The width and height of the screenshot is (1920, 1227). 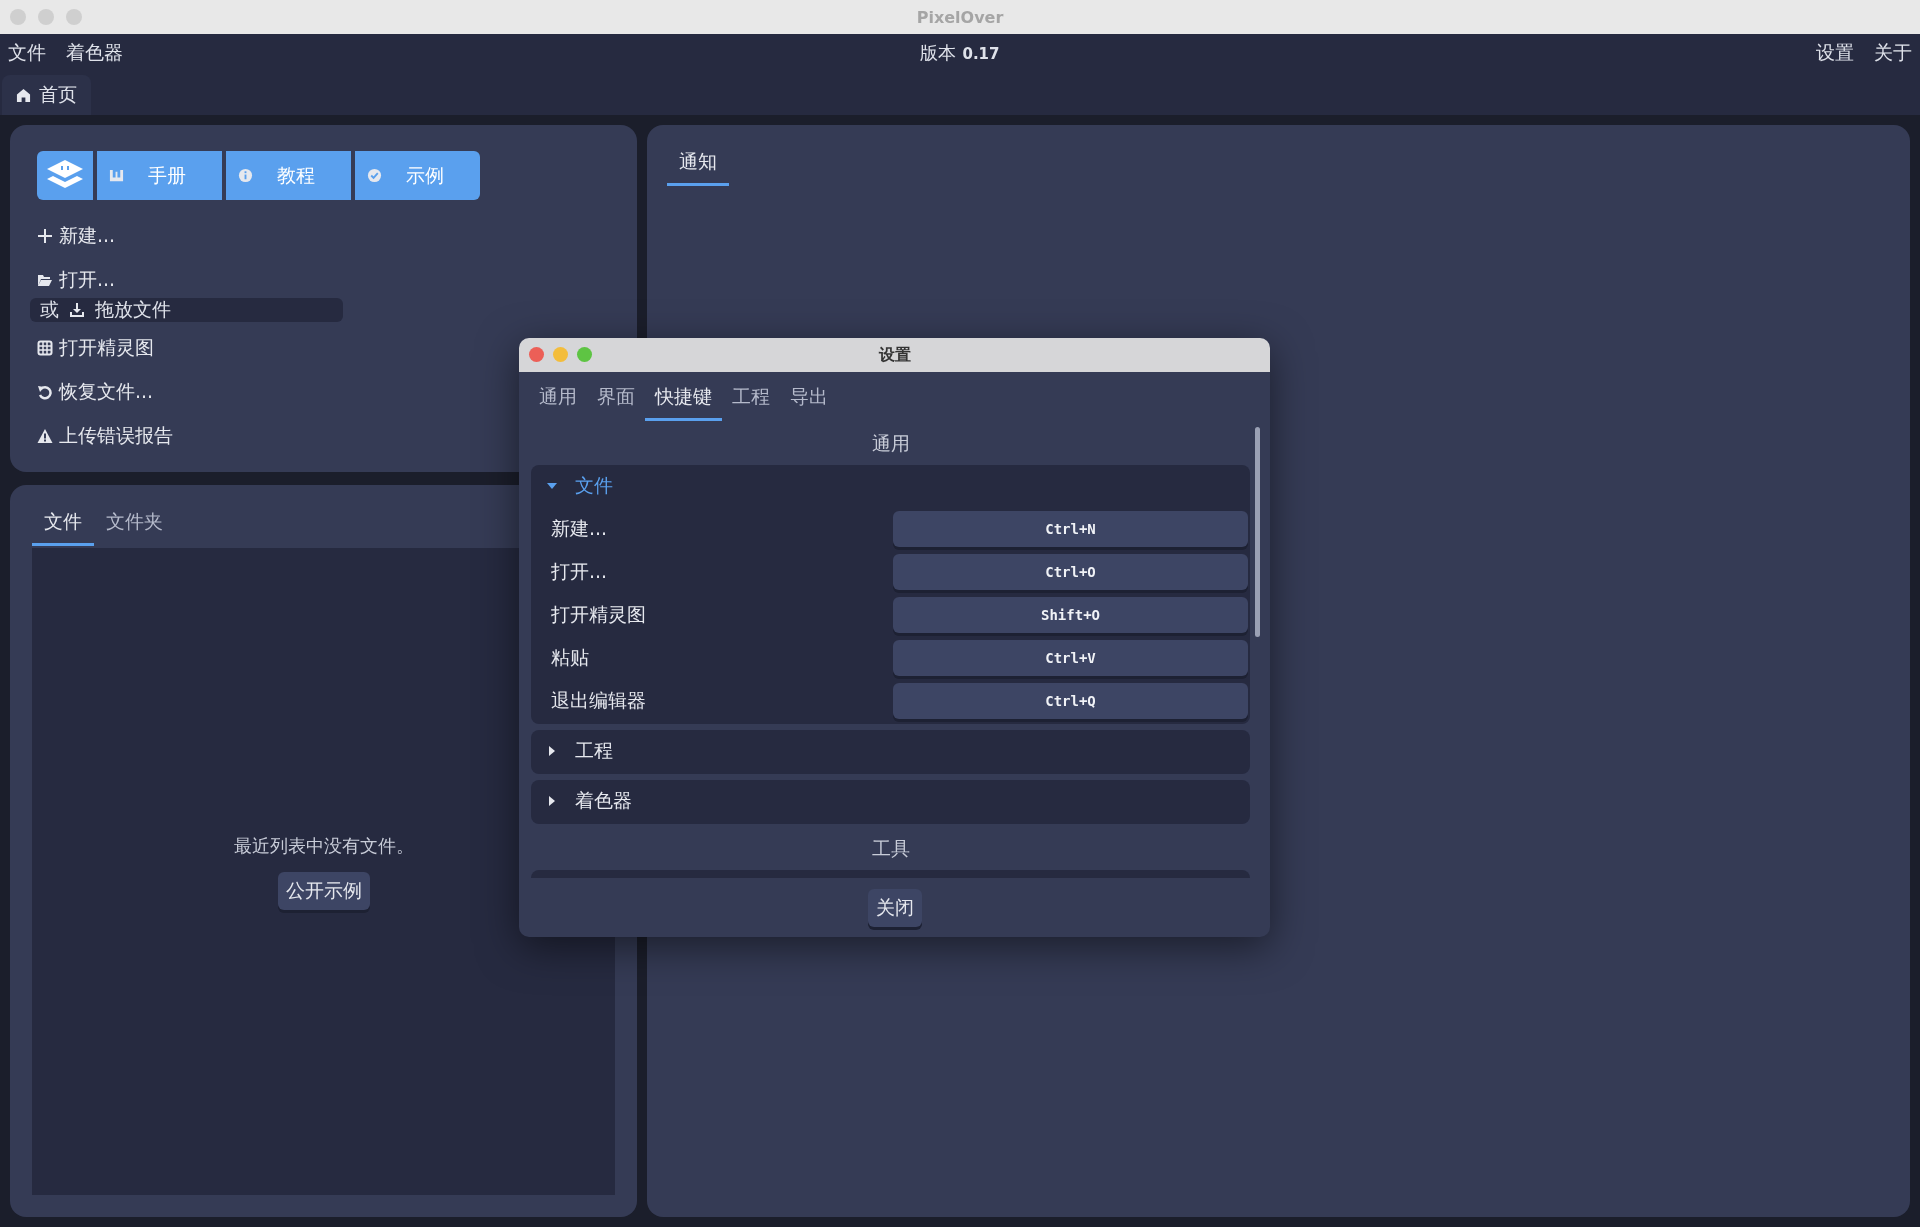 I want to click on info-icon, so click(x=245, y=175).